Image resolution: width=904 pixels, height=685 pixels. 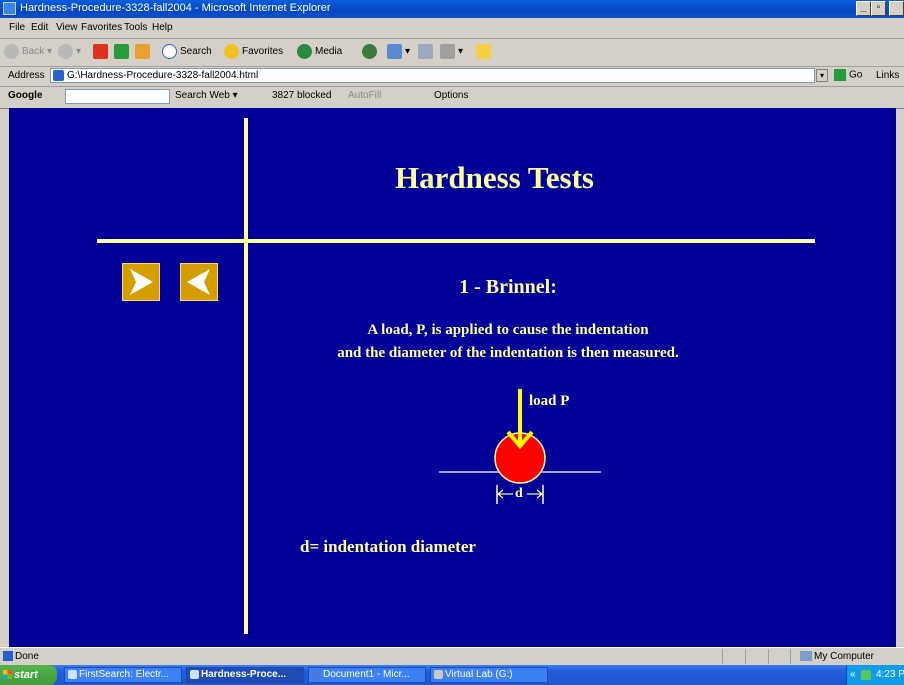 I want to click on page-icon, so click(x=58, y=75).